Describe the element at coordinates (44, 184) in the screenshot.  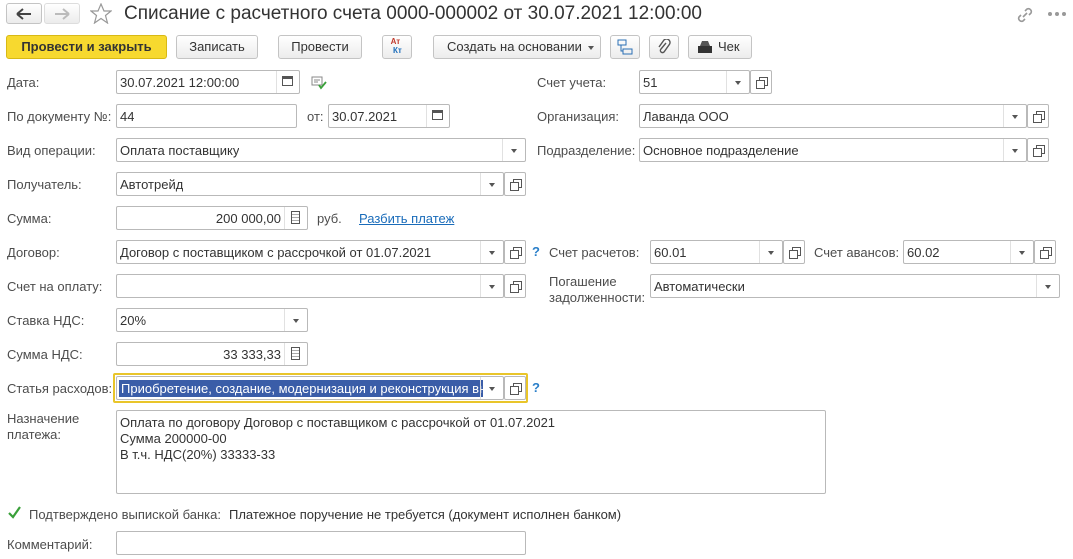
I see `recipient-label: Получатель:` at that location.